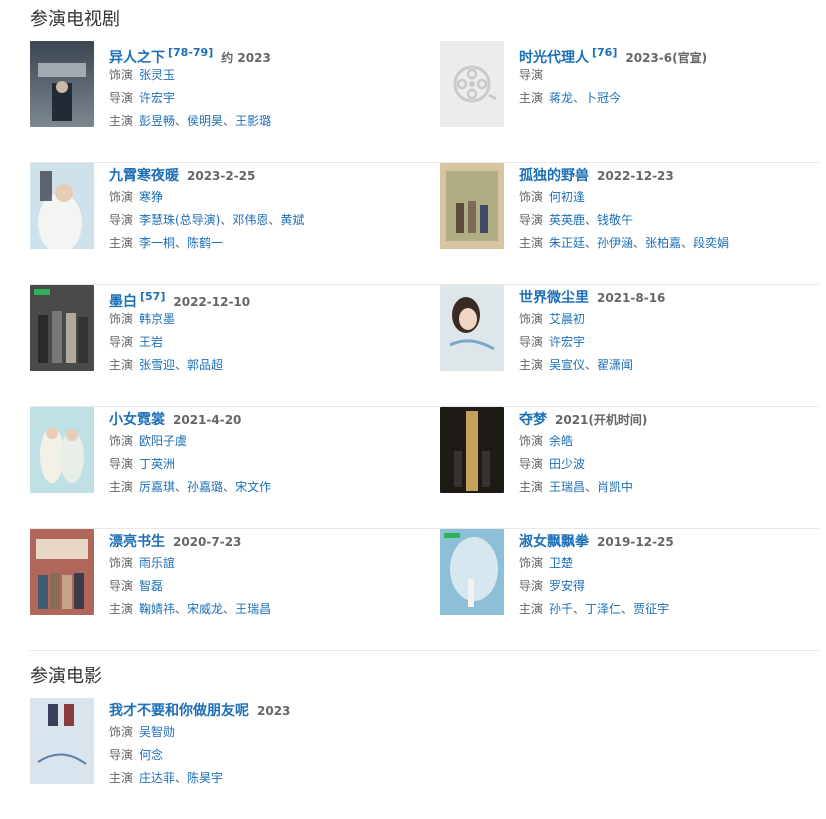 This screenshot has width=826, height=819. What do you see at coordinates (250, 220) in the screenshot?
I see `person-link: 邓伟恩` at bounding box center [250, 220].